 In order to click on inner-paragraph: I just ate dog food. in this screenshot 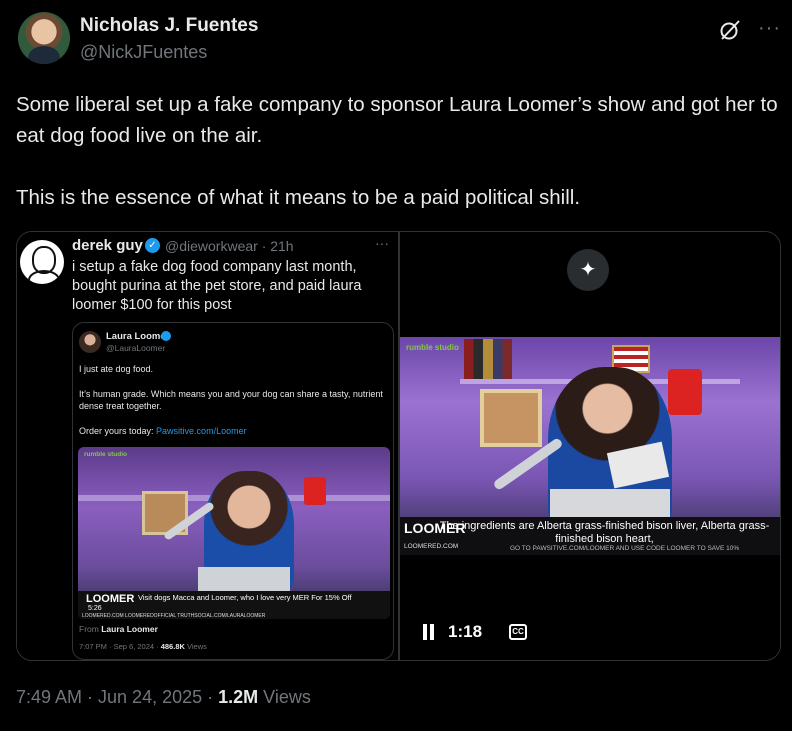, I will do `click(116, 369)`.